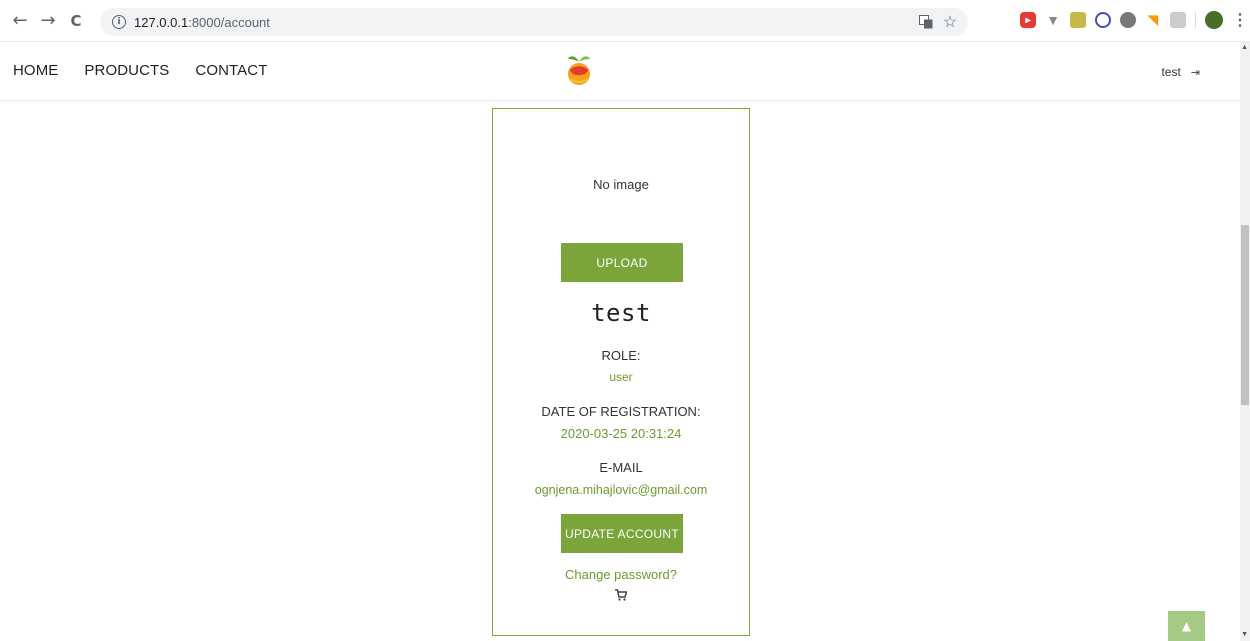 This screenshot has width=1250, height=641. I want to click on extension-notes-icon, so click(1078, 20).